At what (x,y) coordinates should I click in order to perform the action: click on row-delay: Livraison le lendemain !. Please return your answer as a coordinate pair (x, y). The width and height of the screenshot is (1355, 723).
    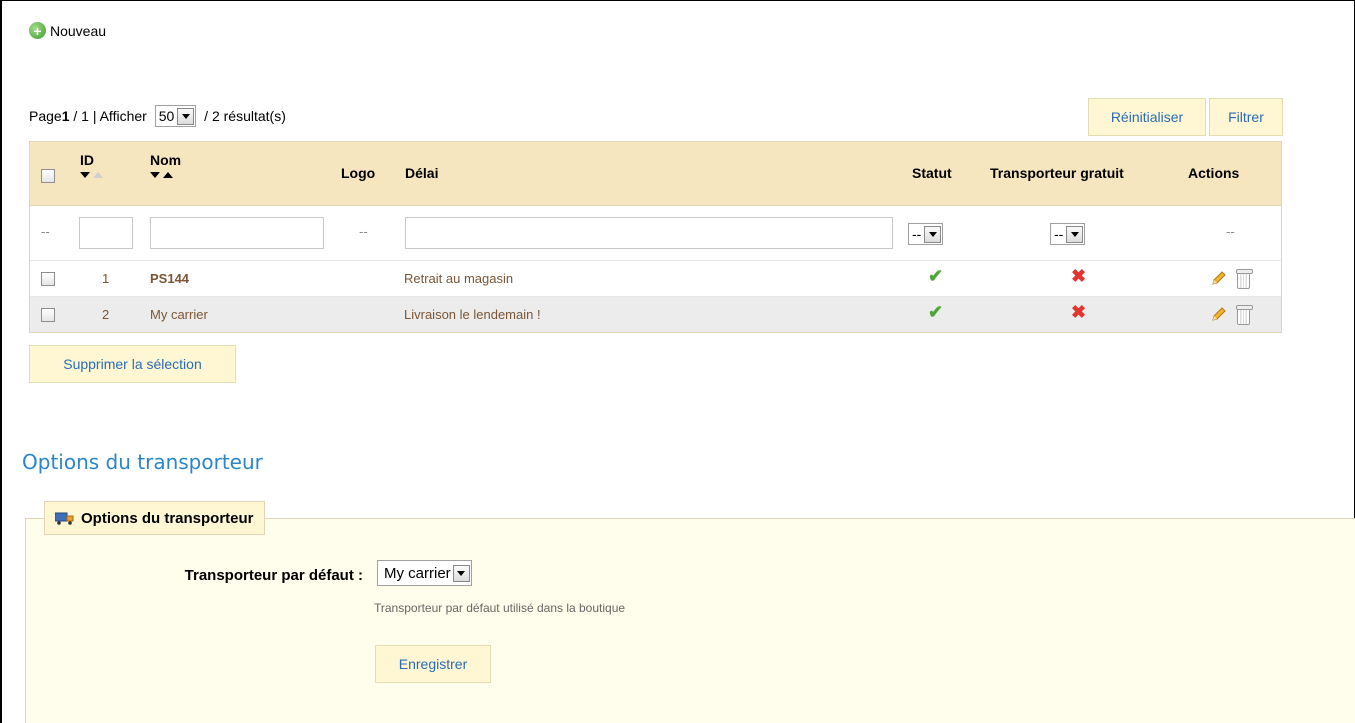
    Looking at the image, I should click on (472, 314).